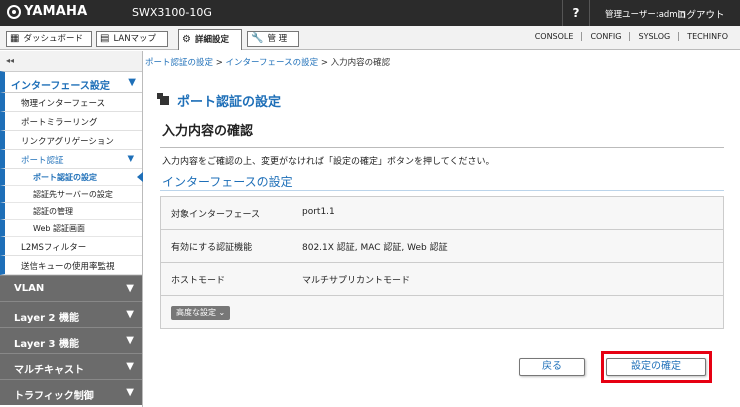 Image resolution: width=740 pixels, height=407 pixels. What do you see at coordinates (216, 215) in the screenshot?
I see `row-key: 対象インターフェース` at bounding box center [216, 215].